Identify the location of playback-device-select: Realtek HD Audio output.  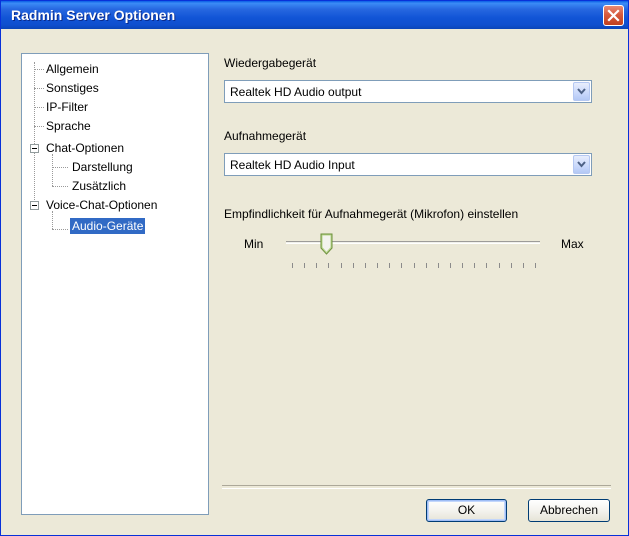
(408, 91).